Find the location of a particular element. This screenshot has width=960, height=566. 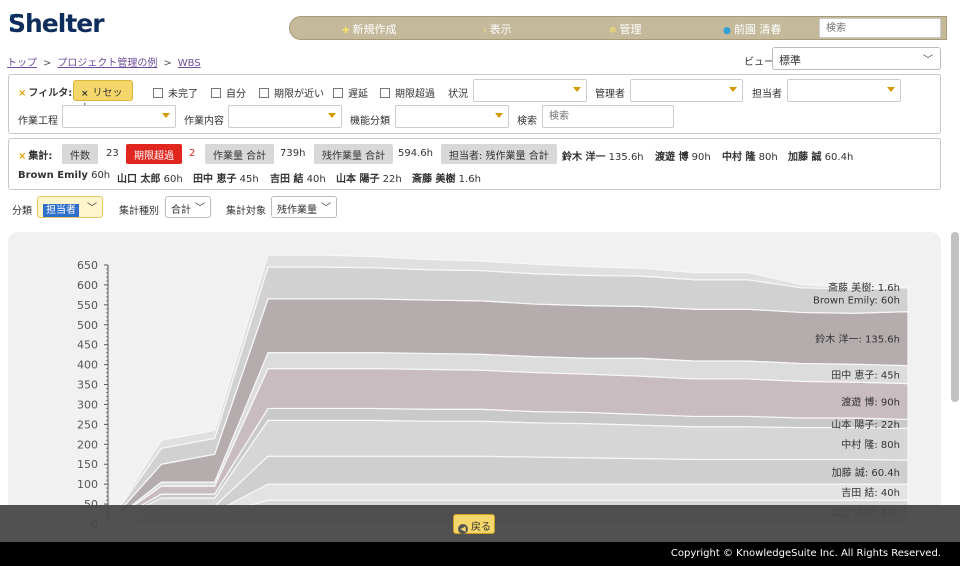

arrow-right-icon: › is located at coordinates (485, 31).